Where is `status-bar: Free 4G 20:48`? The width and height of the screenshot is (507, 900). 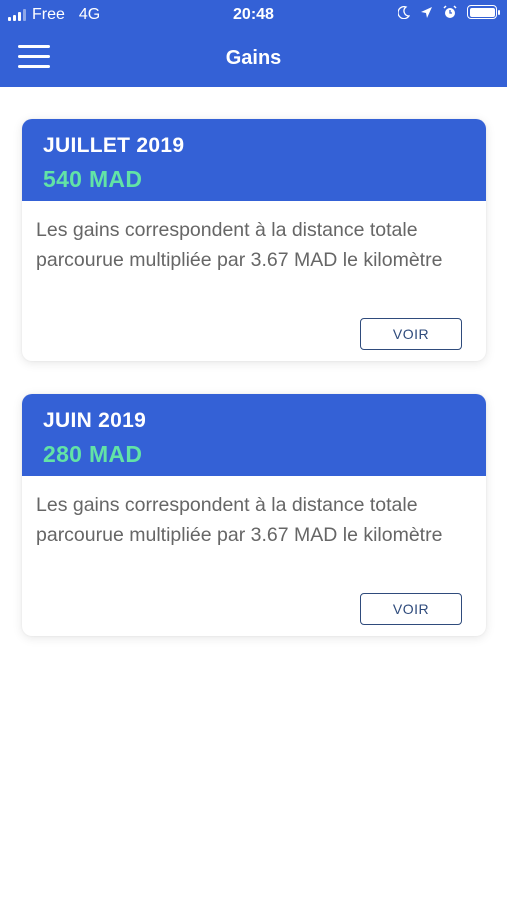
status-bar: Free 4G 20:48 is located at coordinates (253, 15).